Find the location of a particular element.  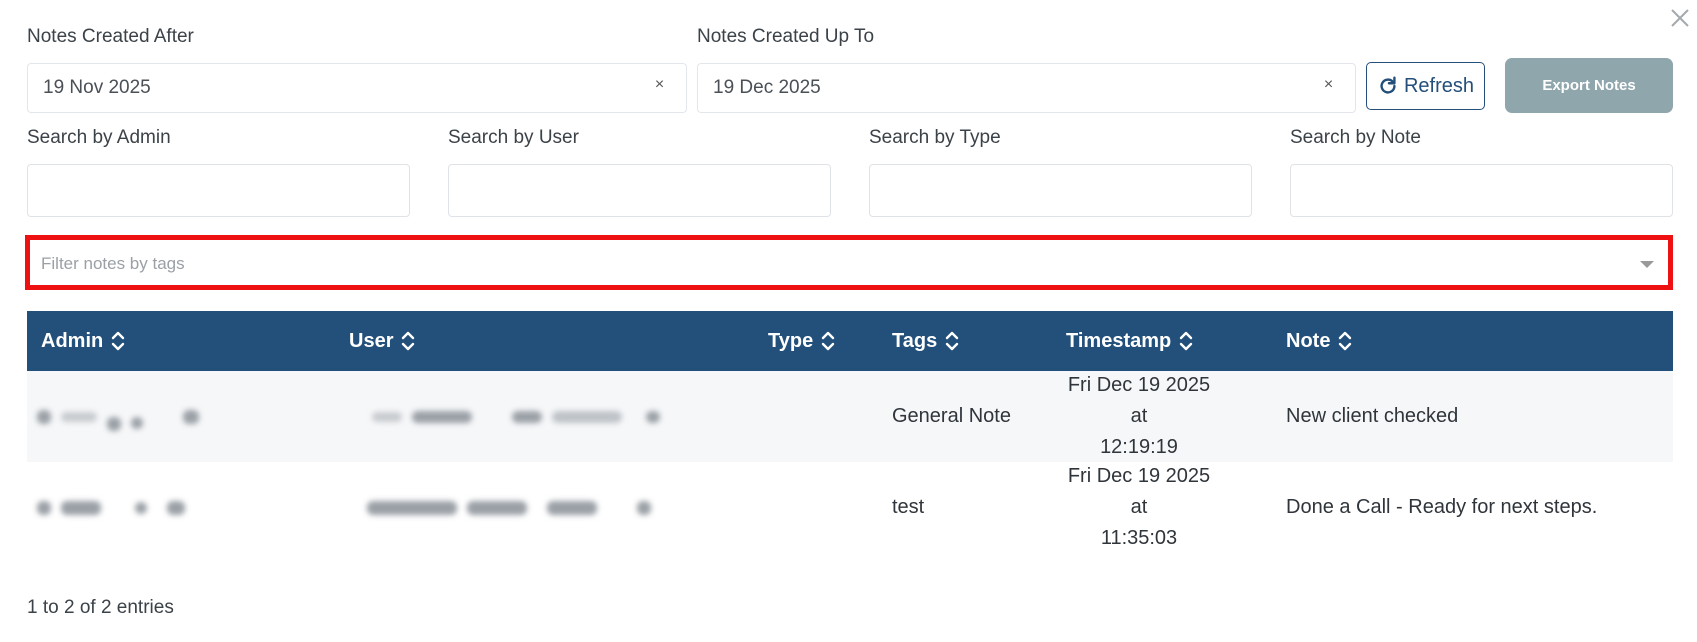

search-type-label: Search by Type is located at coordinates (935, 137).